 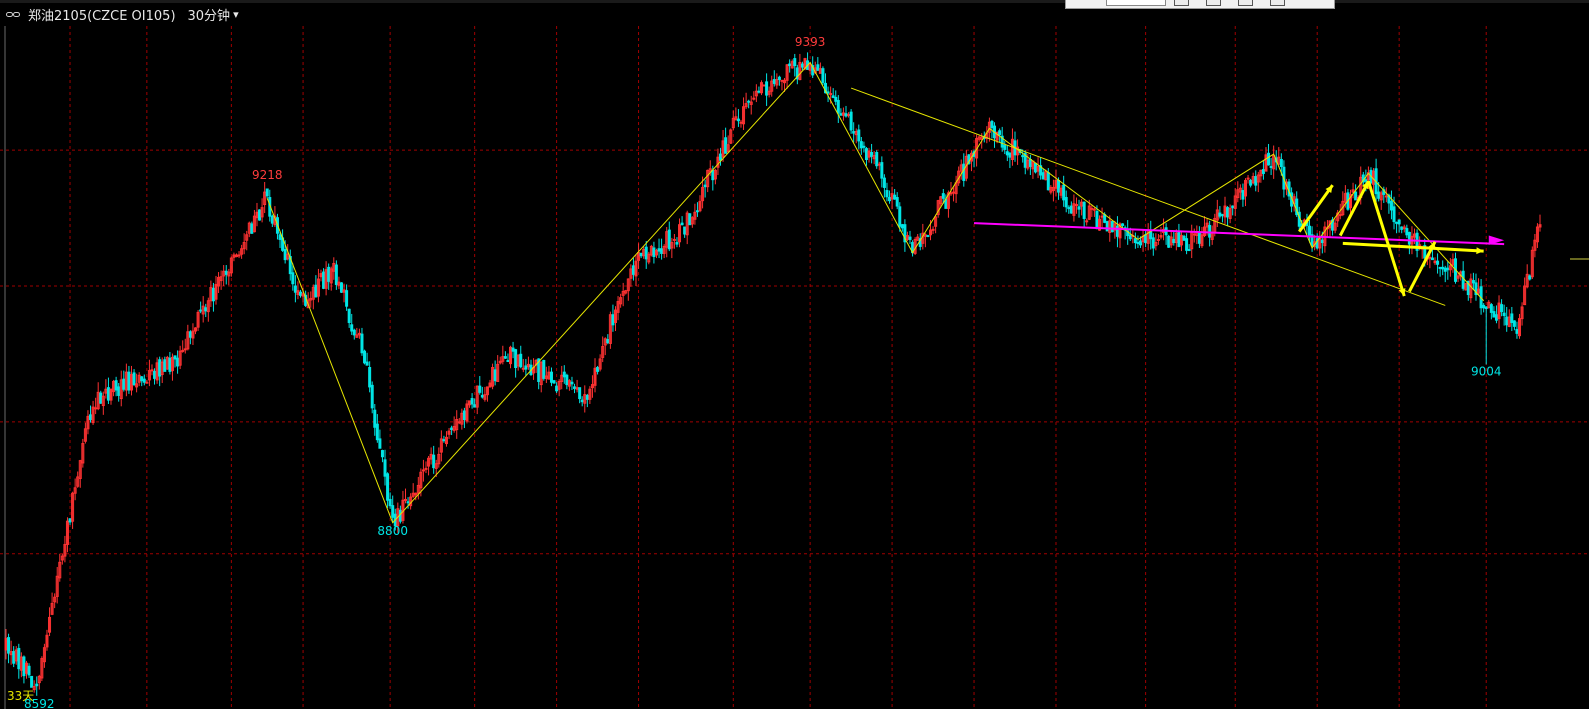 I want to click on period-selector: 30分钟, so click(x=209, y=14).